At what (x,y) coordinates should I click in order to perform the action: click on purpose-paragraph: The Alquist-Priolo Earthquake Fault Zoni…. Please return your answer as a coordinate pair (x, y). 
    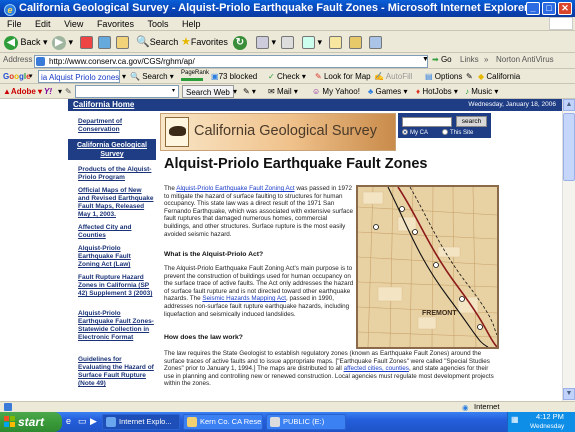
    Looking at the image, I should click on (259, 291).